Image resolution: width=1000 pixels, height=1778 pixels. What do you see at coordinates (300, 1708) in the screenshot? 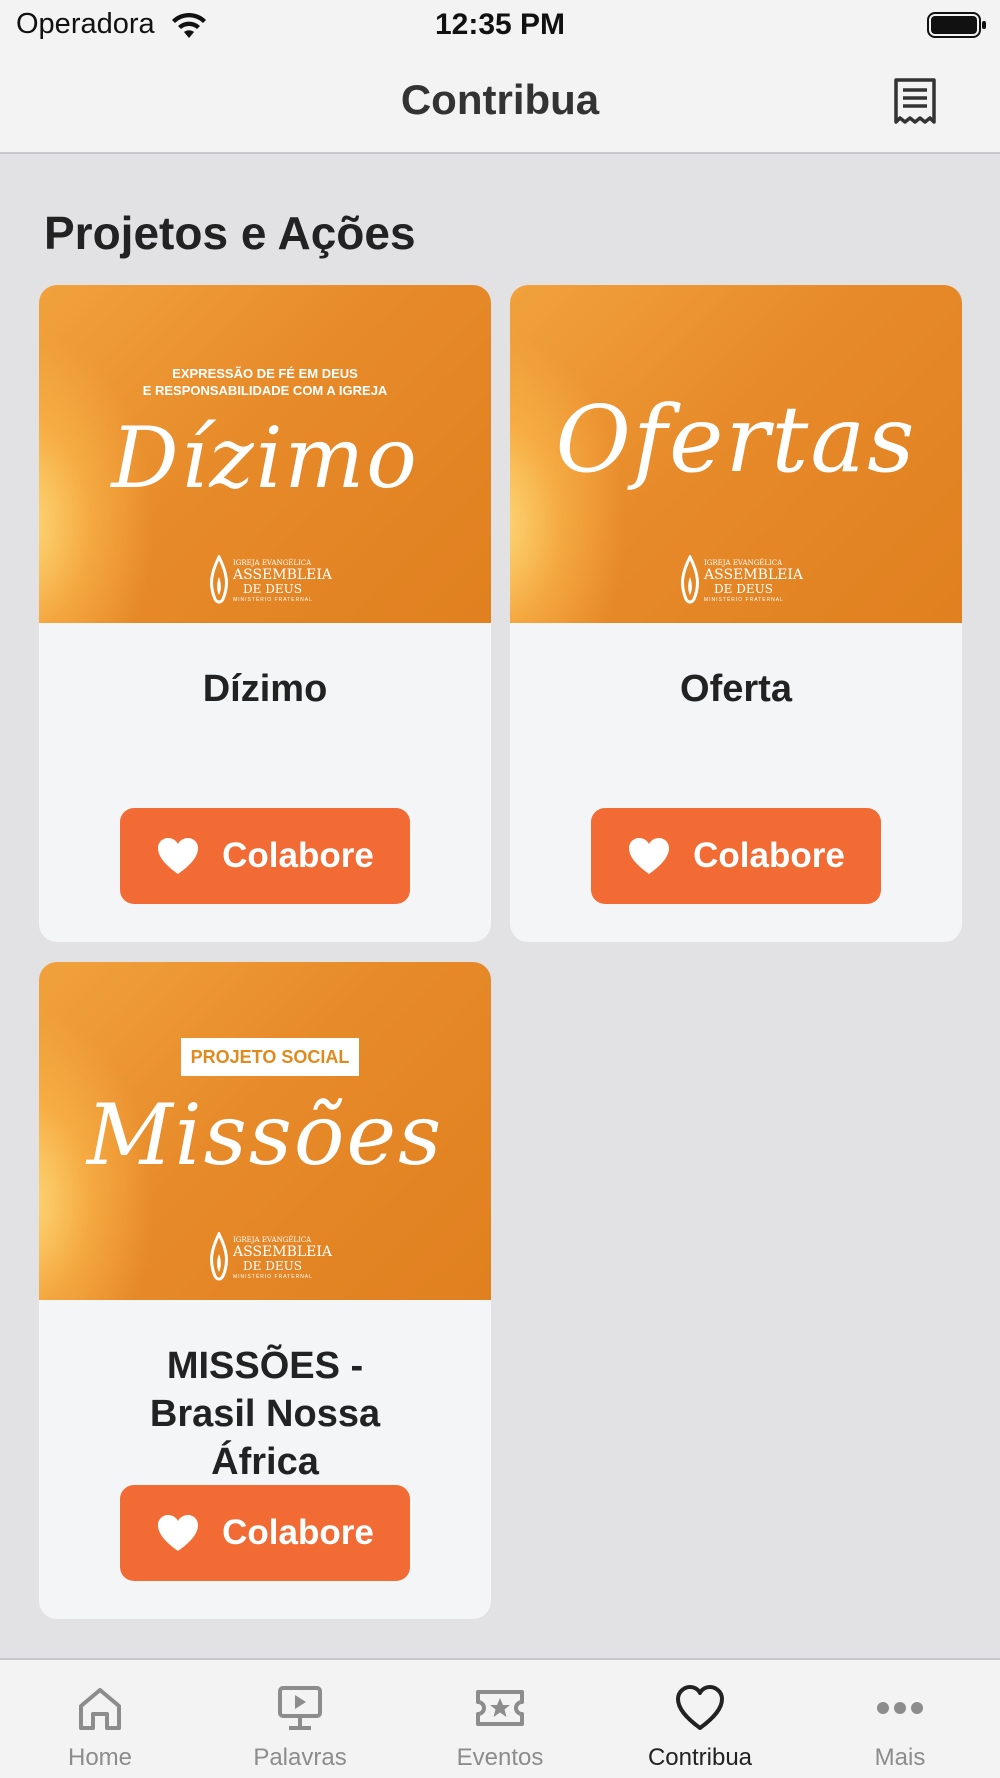
I see `presentation-icon` at bounding box center [300, 1708].